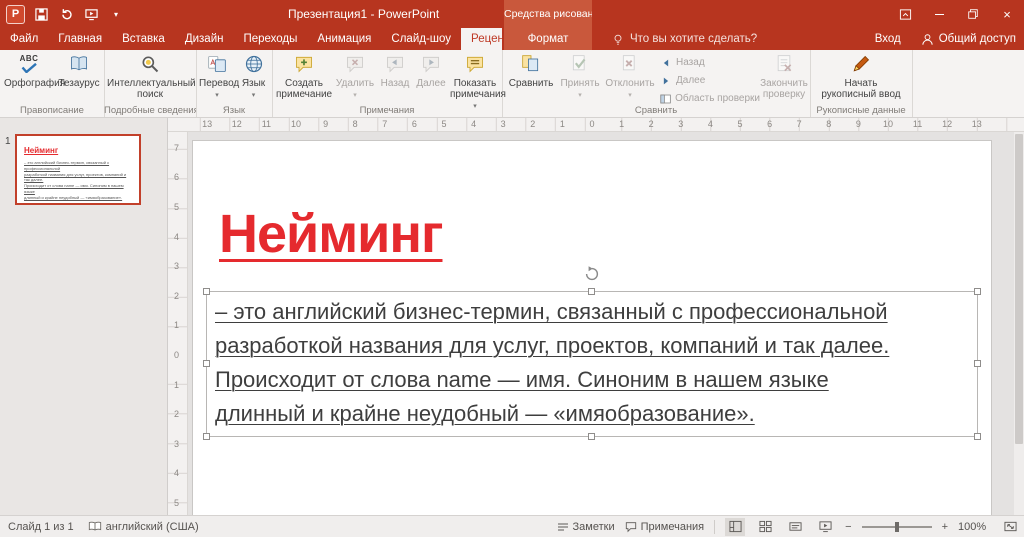 This screenshot has width=1024, height=537. I want to click on comments-button: Примечания, so click(664, 527).